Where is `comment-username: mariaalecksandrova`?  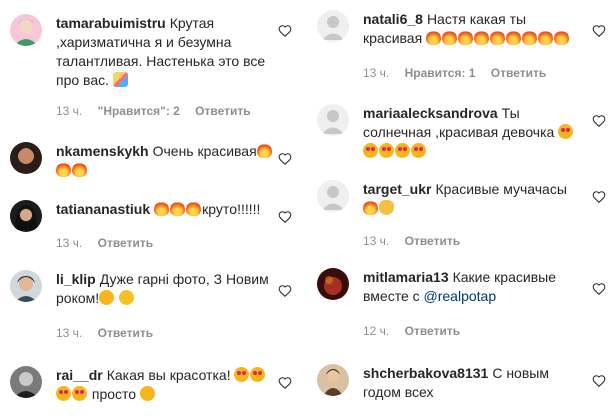 comment-username: mariaalecksandrova is located at coordinates (430, 113).